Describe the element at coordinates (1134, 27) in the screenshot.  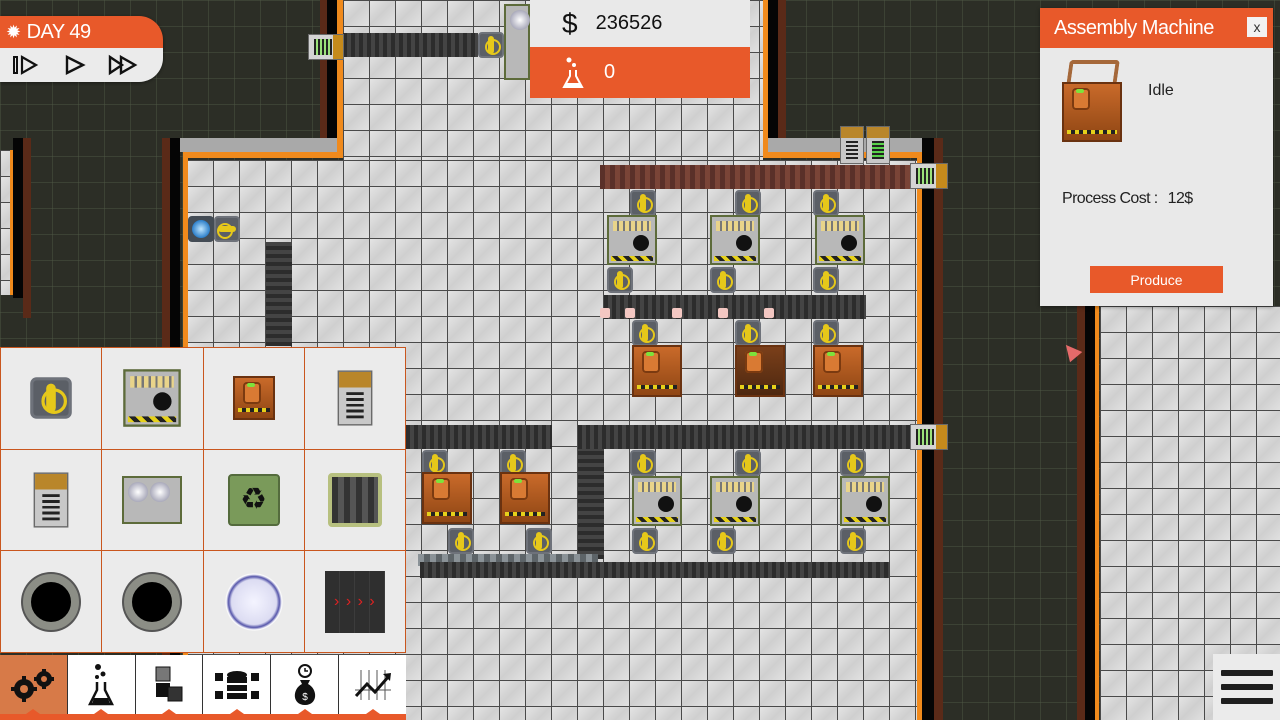
I see `info-panel-title: Assembly Machine` at that location.